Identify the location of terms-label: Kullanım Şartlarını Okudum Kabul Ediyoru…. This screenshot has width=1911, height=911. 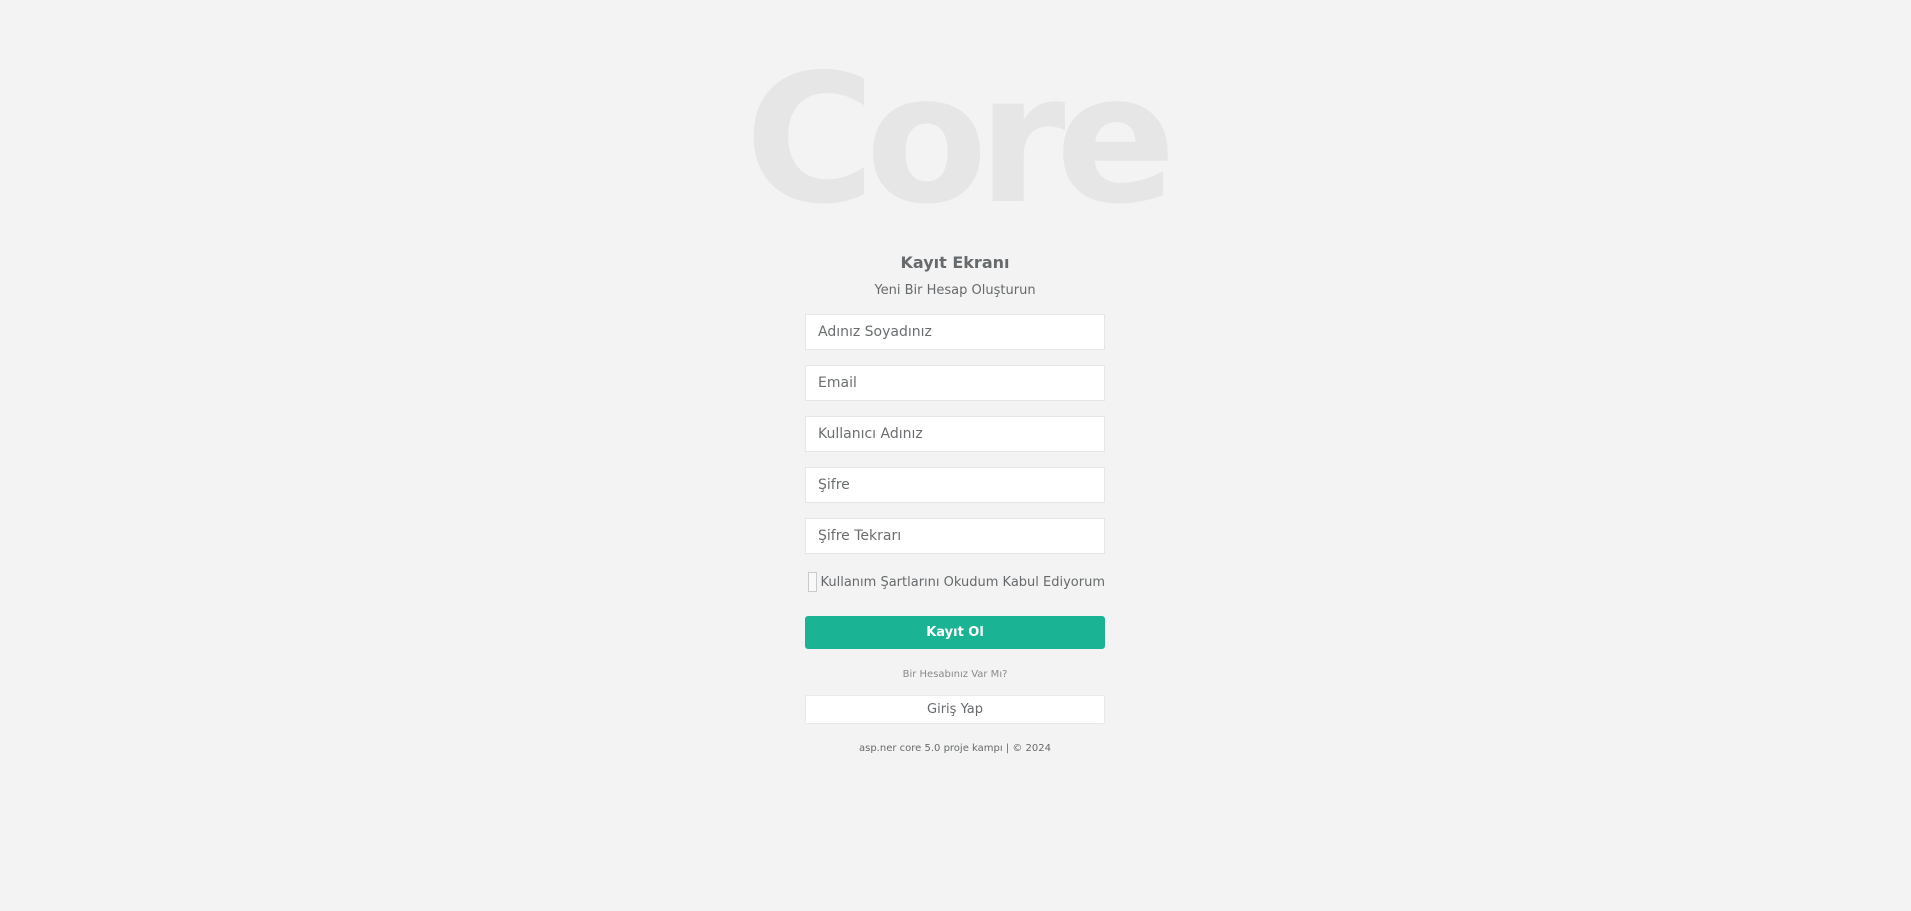
(963, 582).